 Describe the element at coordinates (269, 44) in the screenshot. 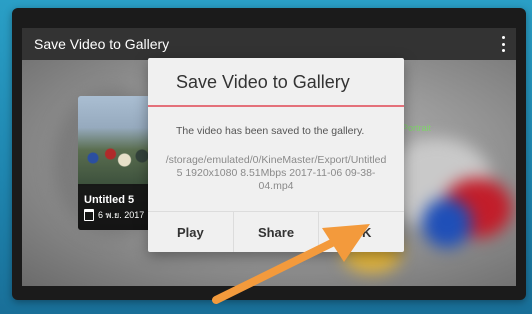

I see `app-bar: Save Video to Gallery` at that location.